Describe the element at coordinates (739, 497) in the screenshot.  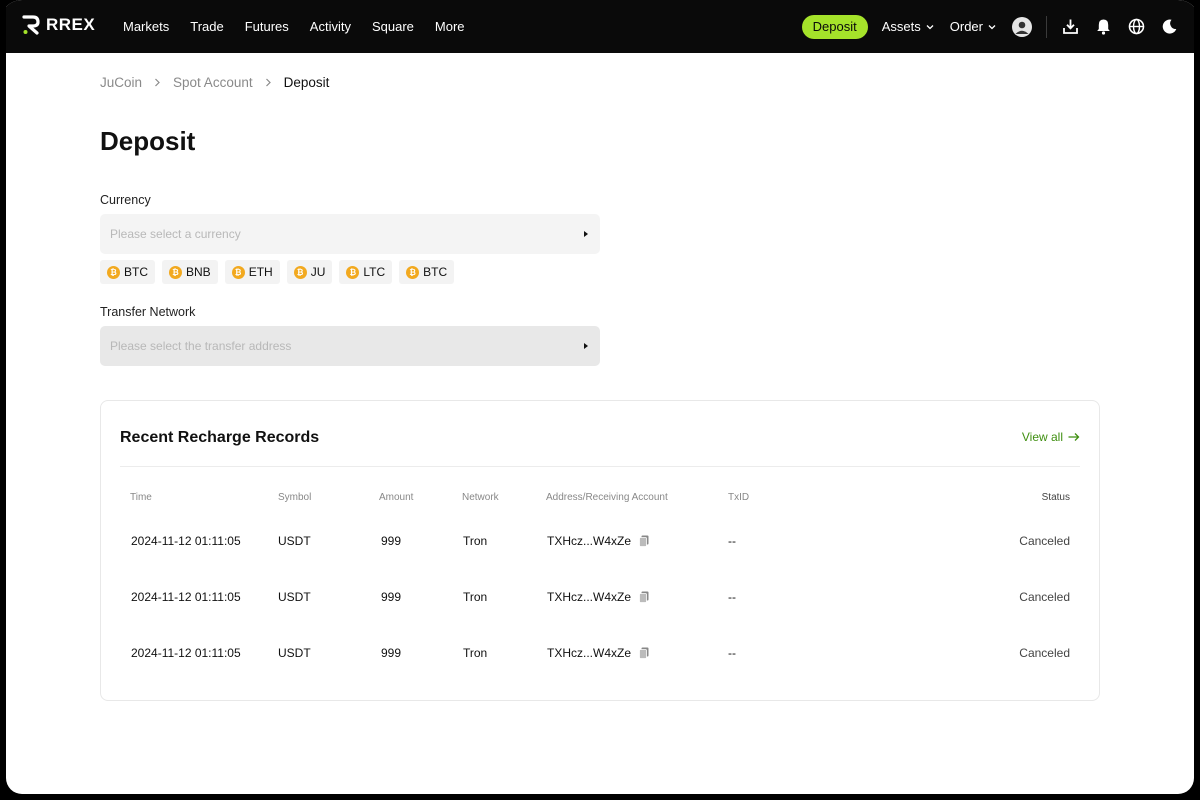
I see `col-txid: TxID` at that location.